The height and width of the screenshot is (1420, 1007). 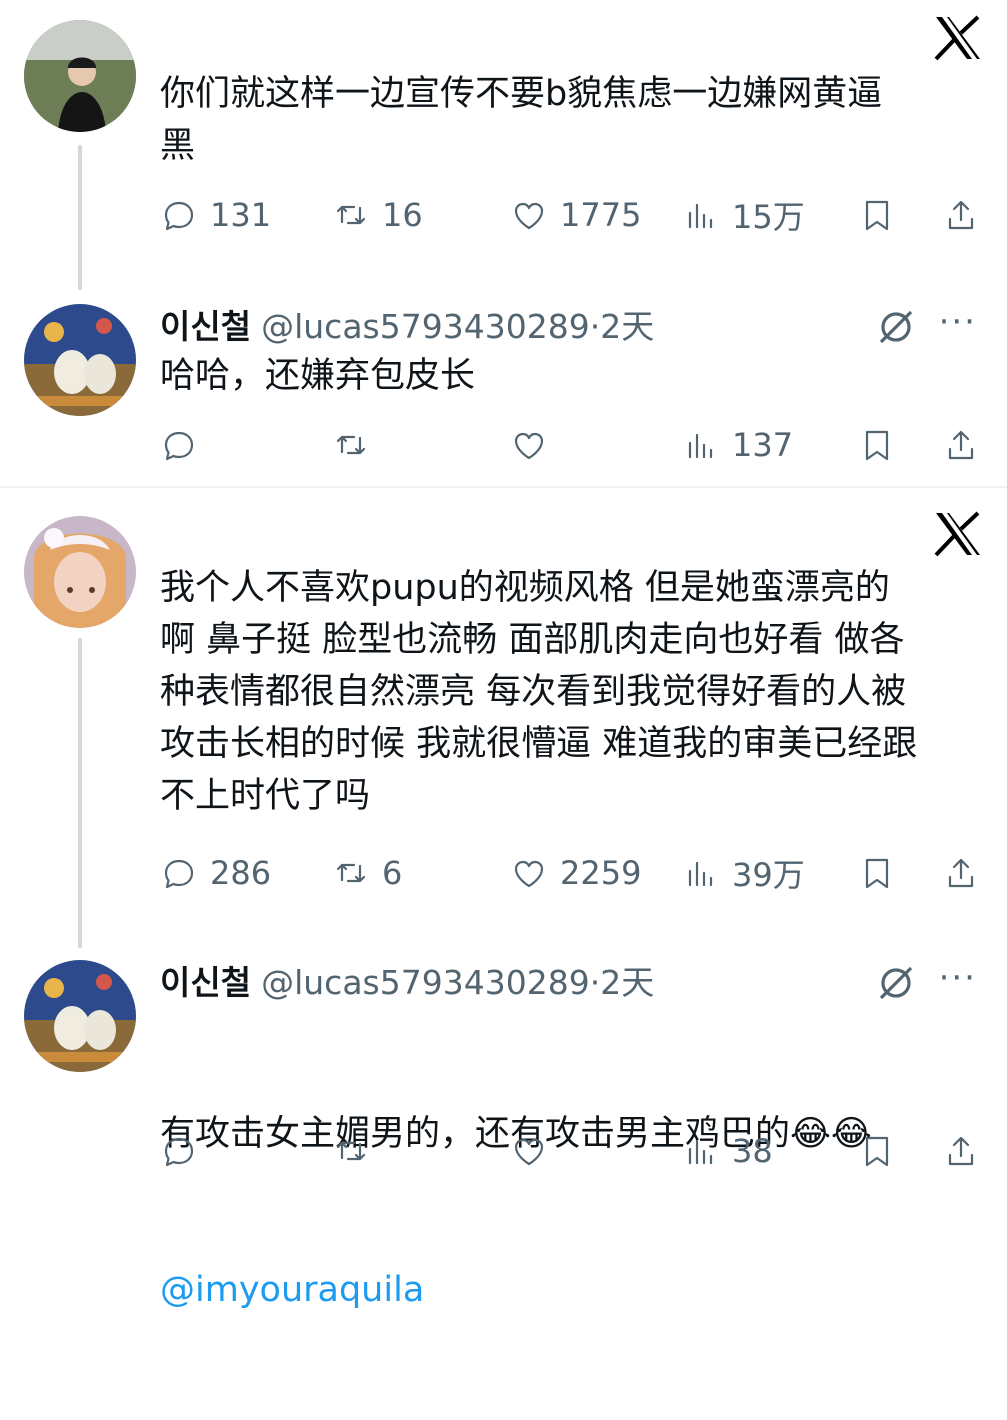 I want to click on retweet-button: 6, so click(x=366, y=873).